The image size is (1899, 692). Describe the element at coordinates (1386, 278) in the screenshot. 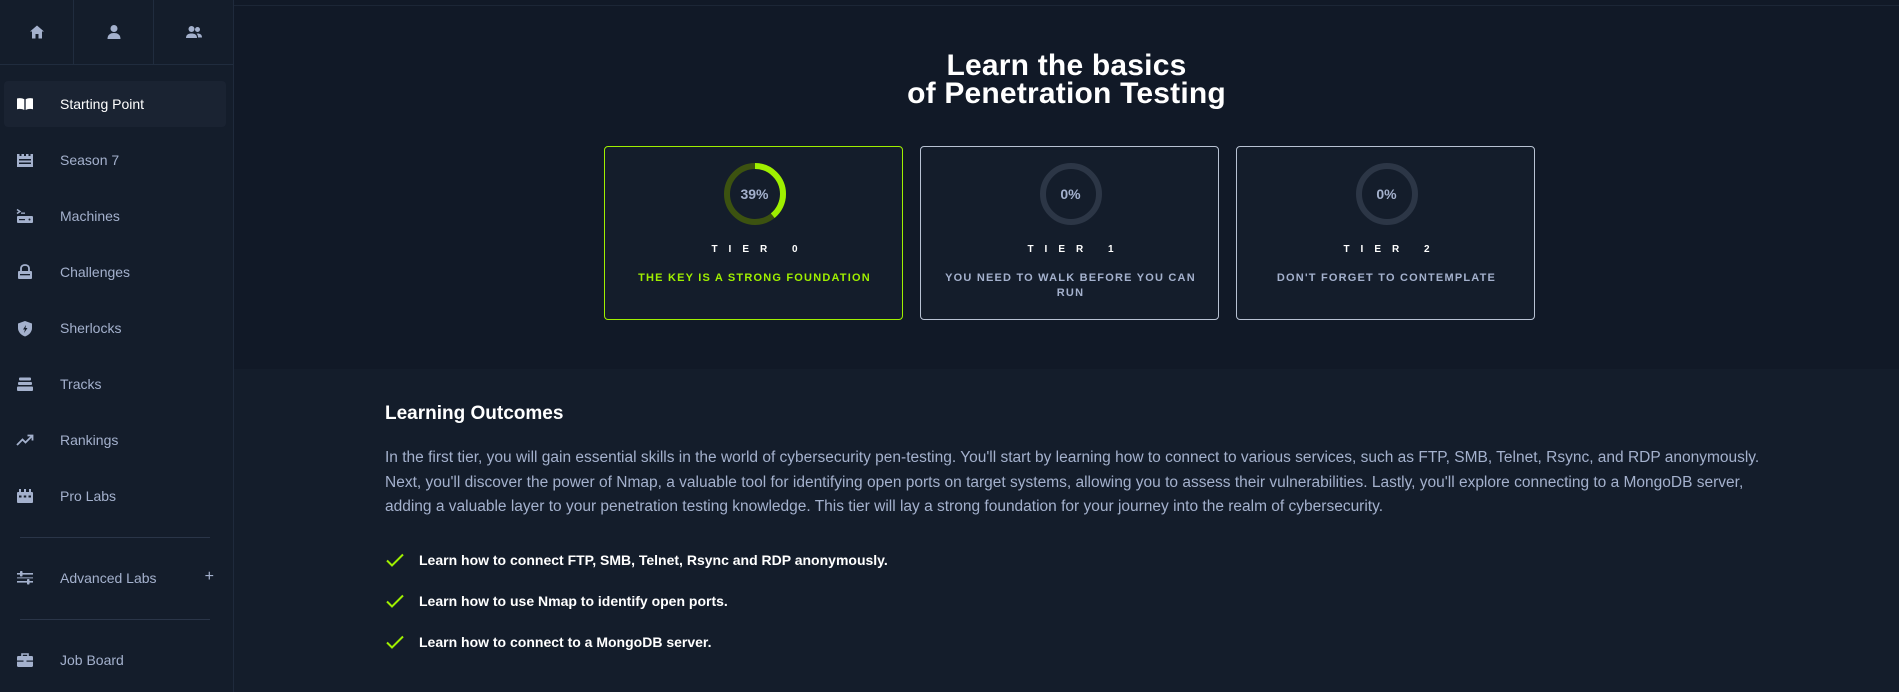

I see `tier-subtitle: DON'T FORGET TO CONTEMPLATE` at that location.